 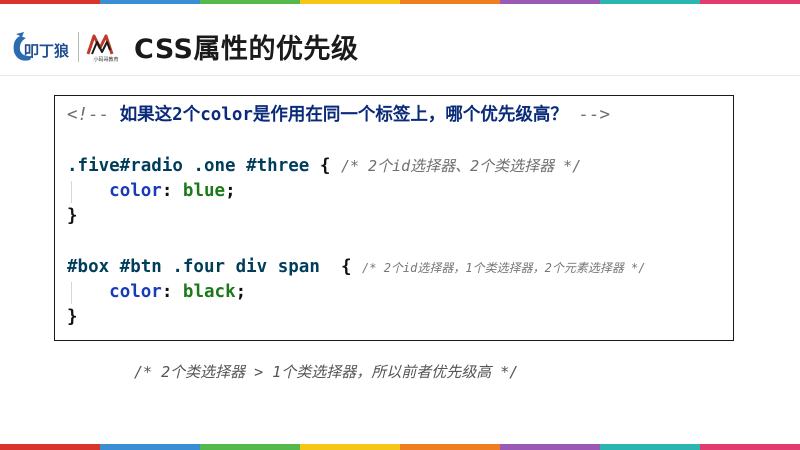 I want to click on rule1-selector: .five#radio .one #three, so click(x=188, y=166).